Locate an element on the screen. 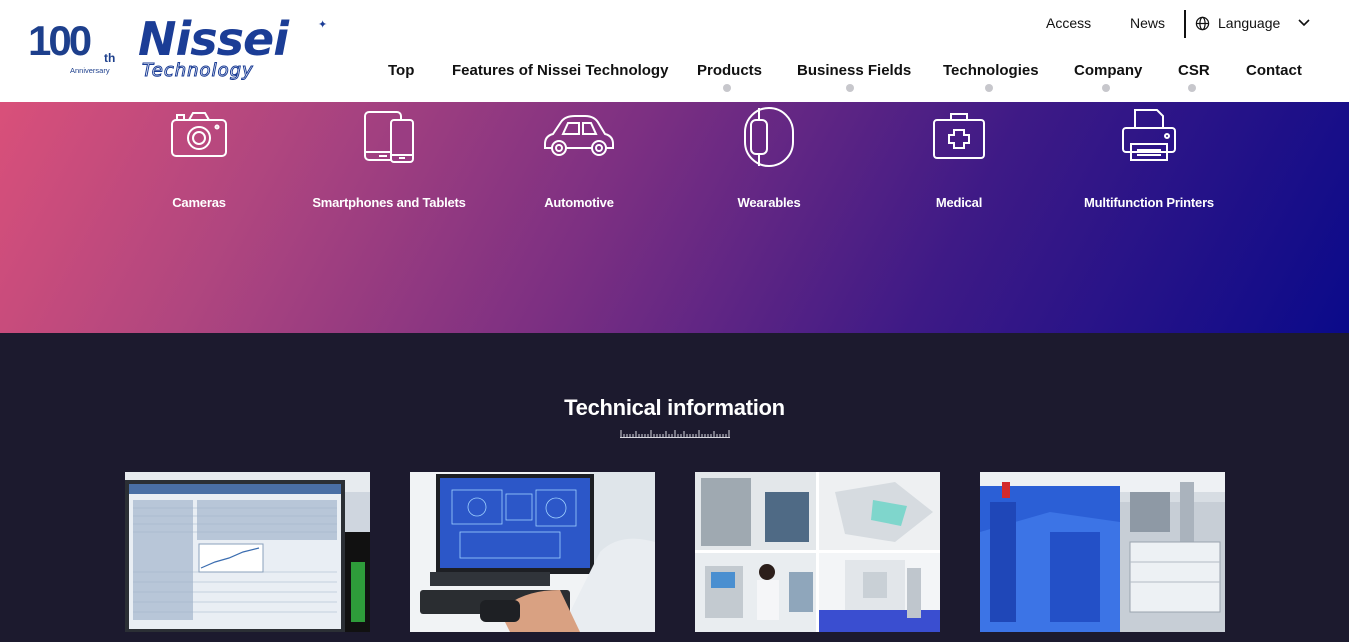 This screenshot has width=1349, height=642. tech-card-cad-workstation is located at coordinates (532, 552).